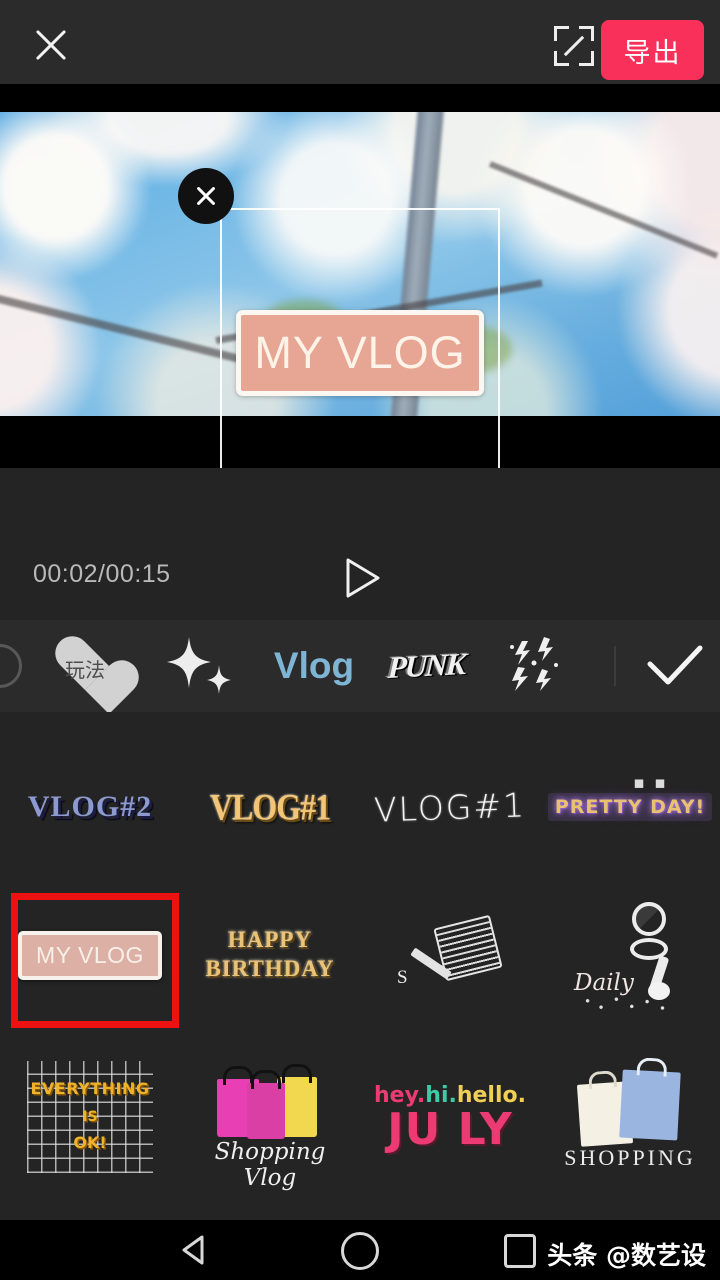  Describe the element at coordinates (194, 1250) in the screenshot. I see `back-triangle-icon` at that location.